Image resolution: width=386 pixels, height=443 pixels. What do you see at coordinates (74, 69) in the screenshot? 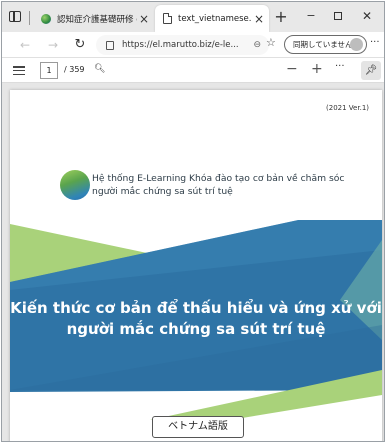
I see `page-total: / 359` at bounding box center [74, 69].